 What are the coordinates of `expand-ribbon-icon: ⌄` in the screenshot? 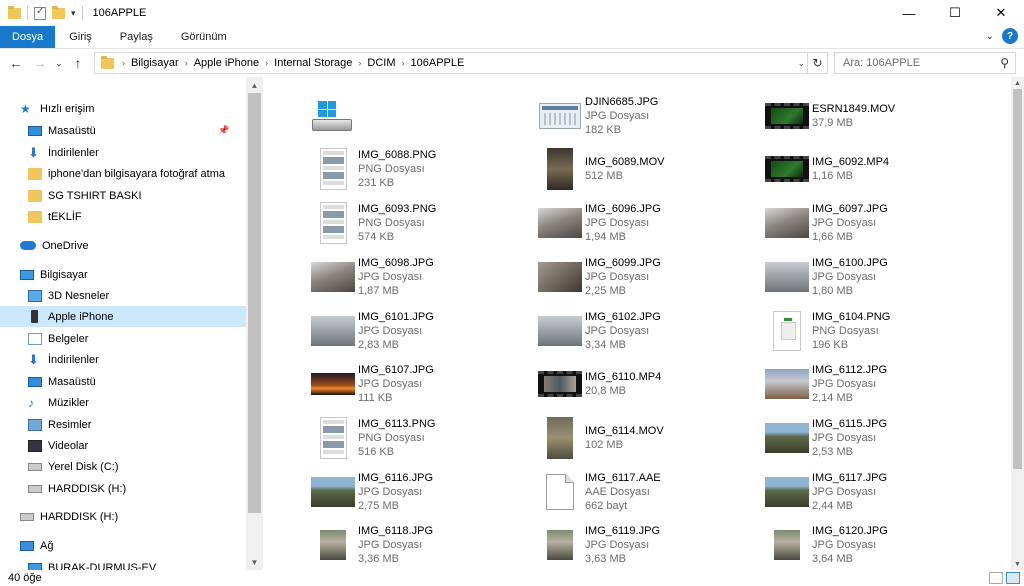 It's located at (990, 36).